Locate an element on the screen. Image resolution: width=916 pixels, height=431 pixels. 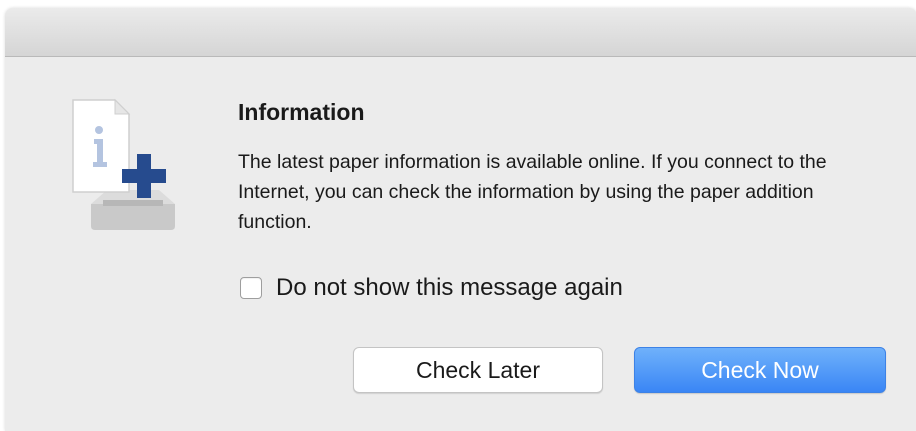
paper-info-add-icon is located at coordinates (132, 166).